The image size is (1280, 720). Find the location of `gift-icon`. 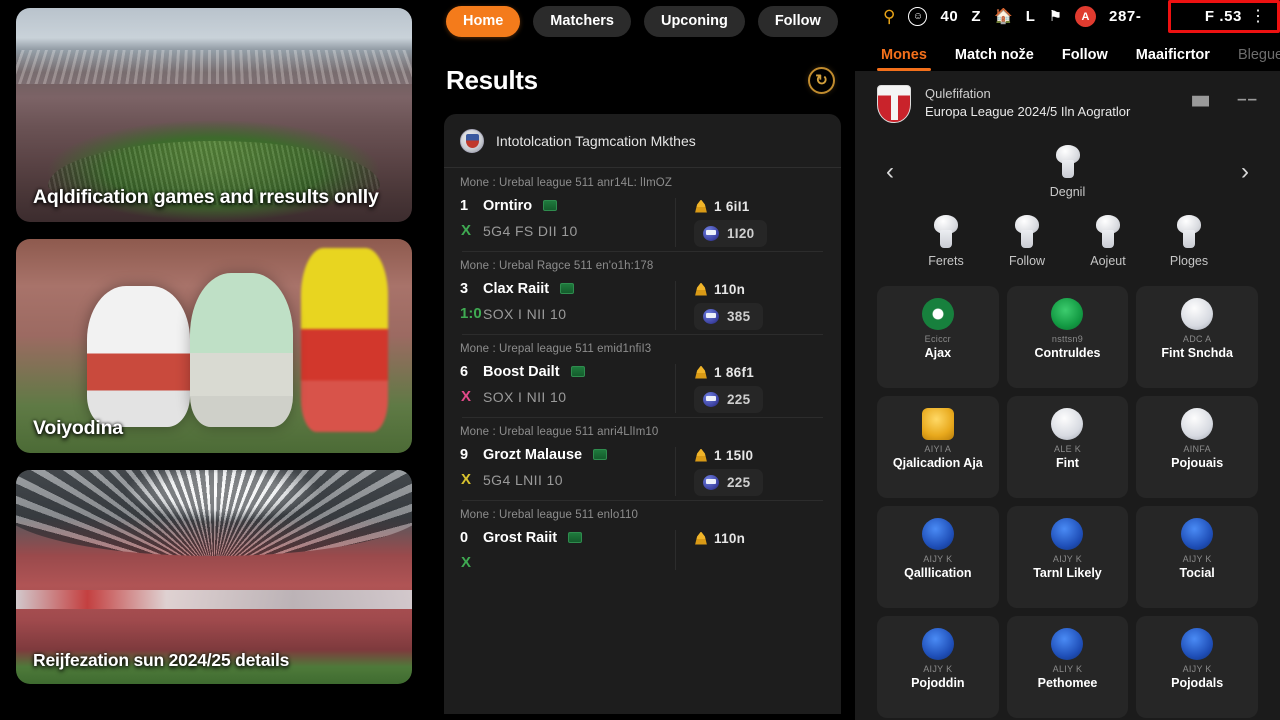

gift-icon is located at coordinates (1201, 101).